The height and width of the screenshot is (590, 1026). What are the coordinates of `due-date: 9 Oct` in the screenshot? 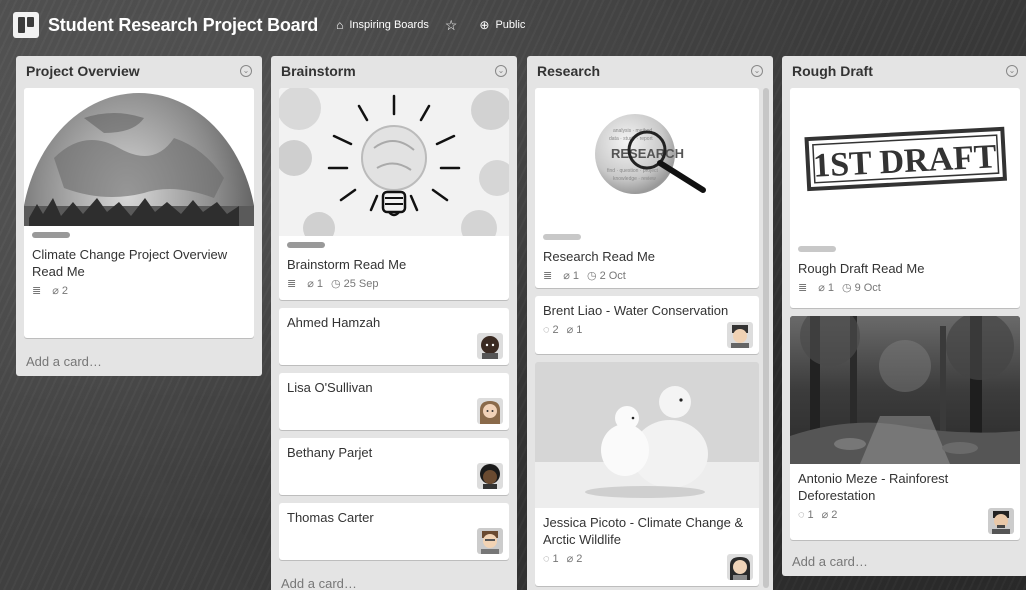 It's located at (867, 287).